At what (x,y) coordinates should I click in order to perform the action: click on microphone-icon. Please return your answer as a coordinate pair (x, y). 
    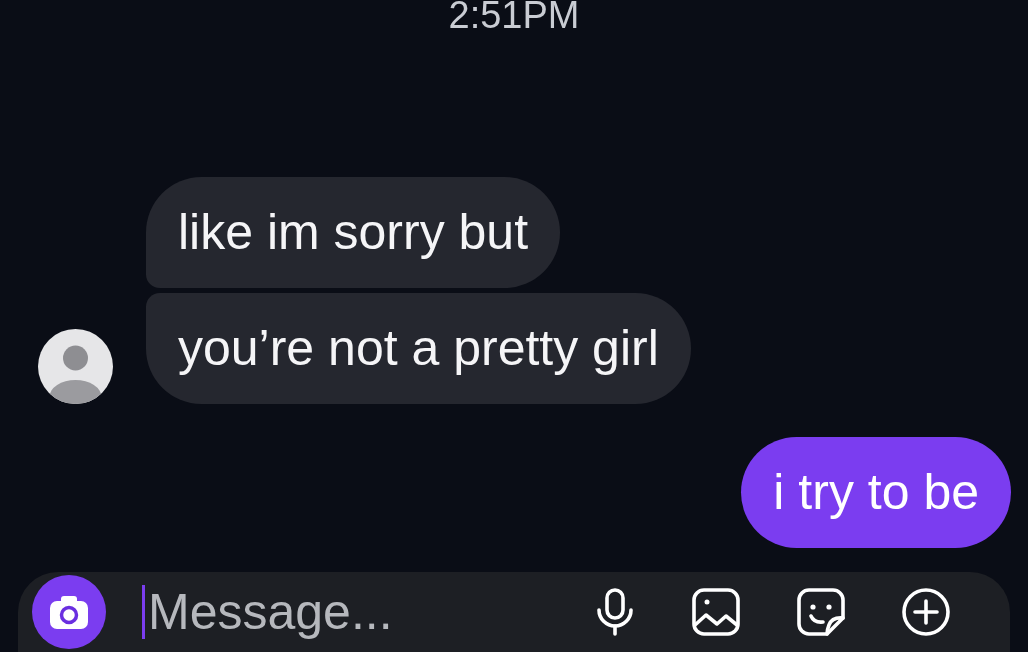
    Looking at the image, I should click on (615, 612).